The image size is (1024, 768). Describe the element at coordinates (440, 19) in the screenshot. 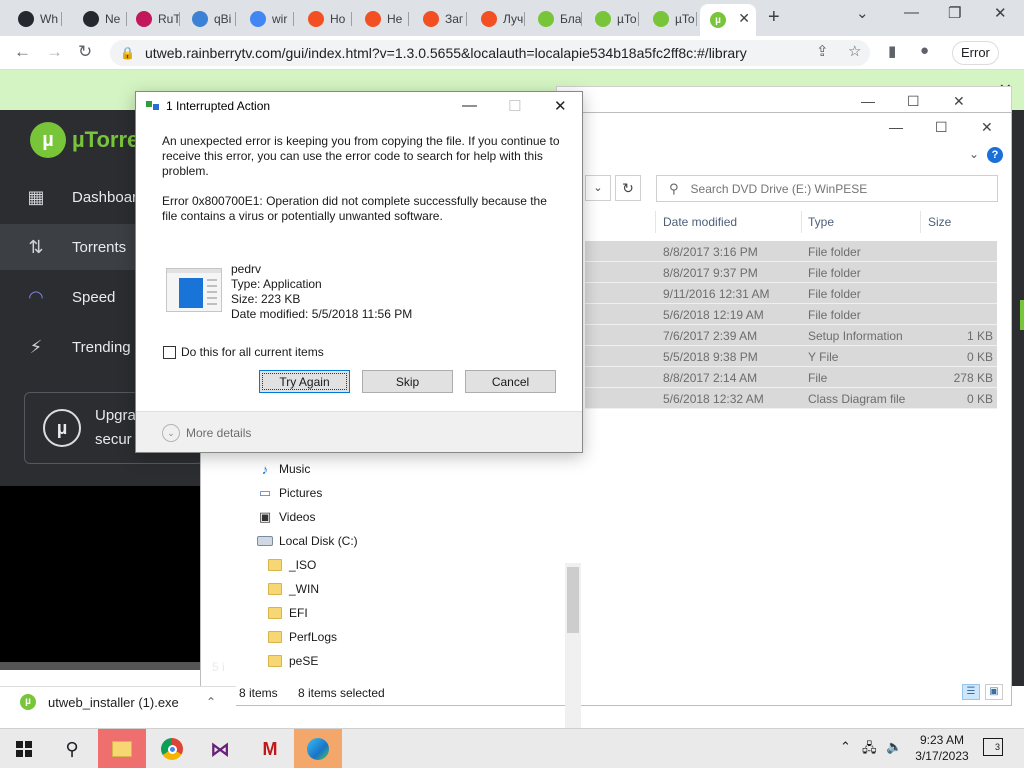

I see `tab-7: Заг` at that location.